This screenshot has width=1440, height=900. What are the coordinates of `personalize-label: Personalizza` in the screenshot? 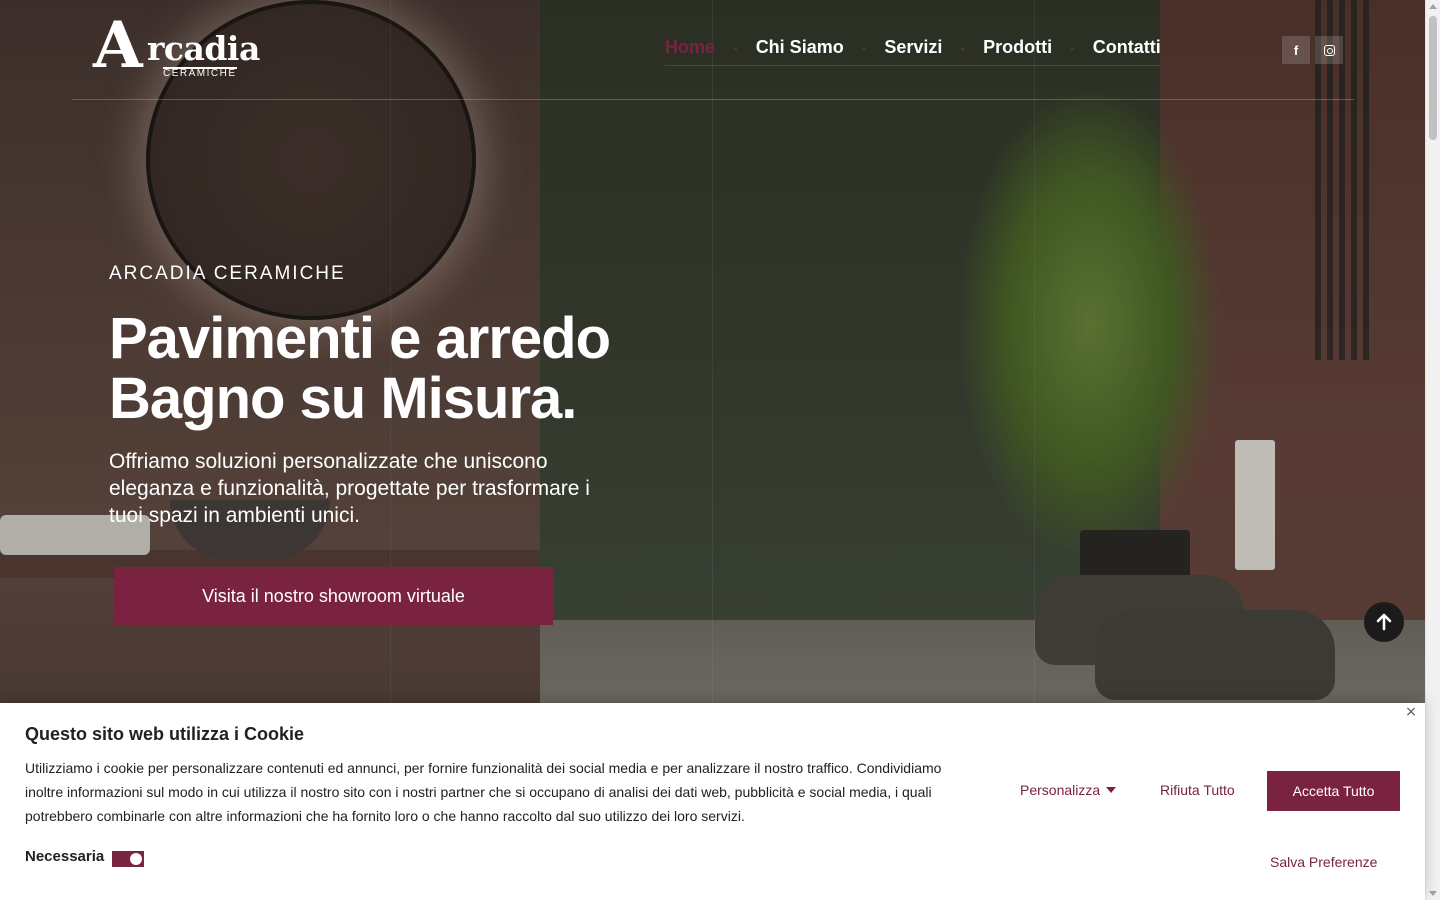 It's located at (1060, 790).